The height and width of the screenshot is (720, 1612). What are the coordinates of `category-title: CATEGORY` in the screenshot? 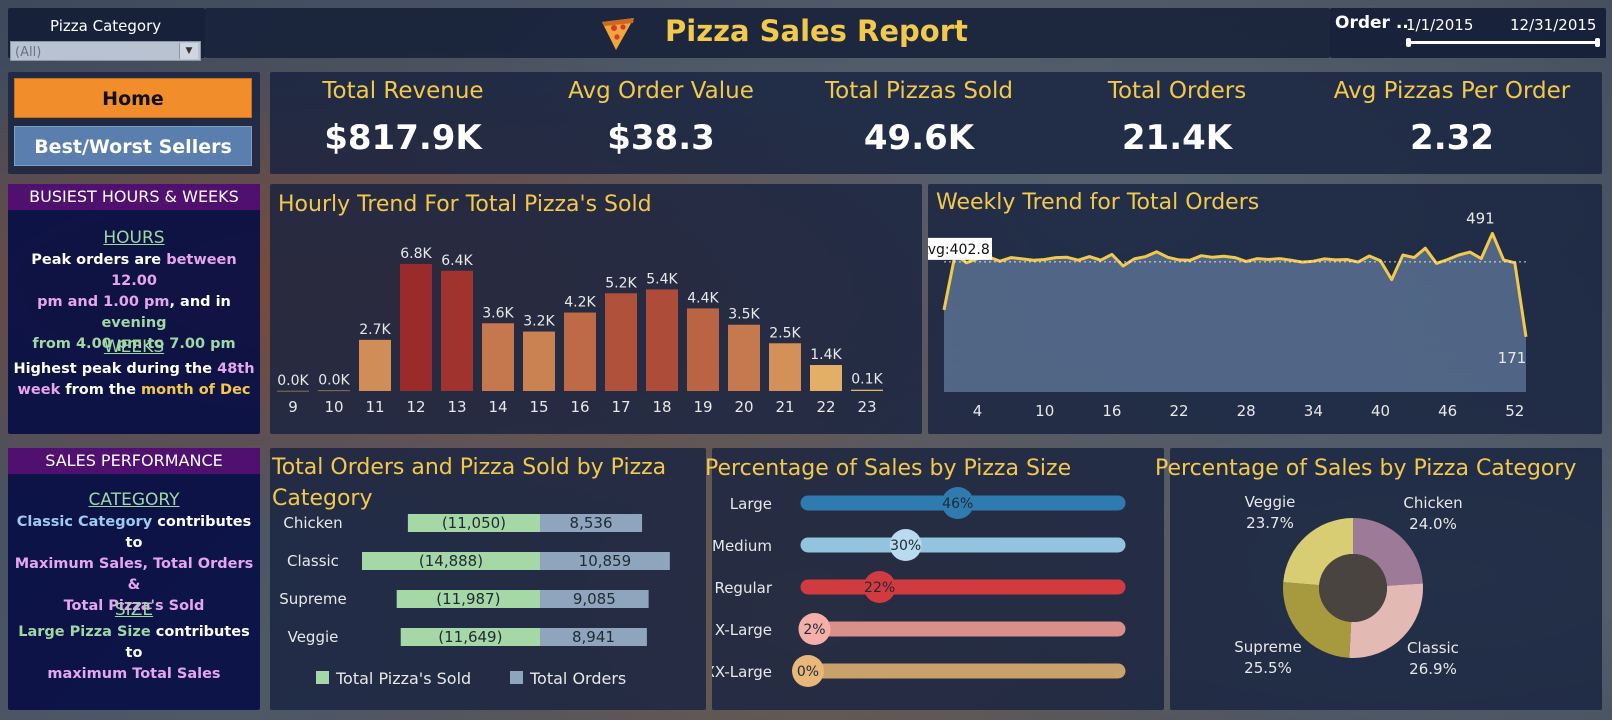 It's located at (134, 500).